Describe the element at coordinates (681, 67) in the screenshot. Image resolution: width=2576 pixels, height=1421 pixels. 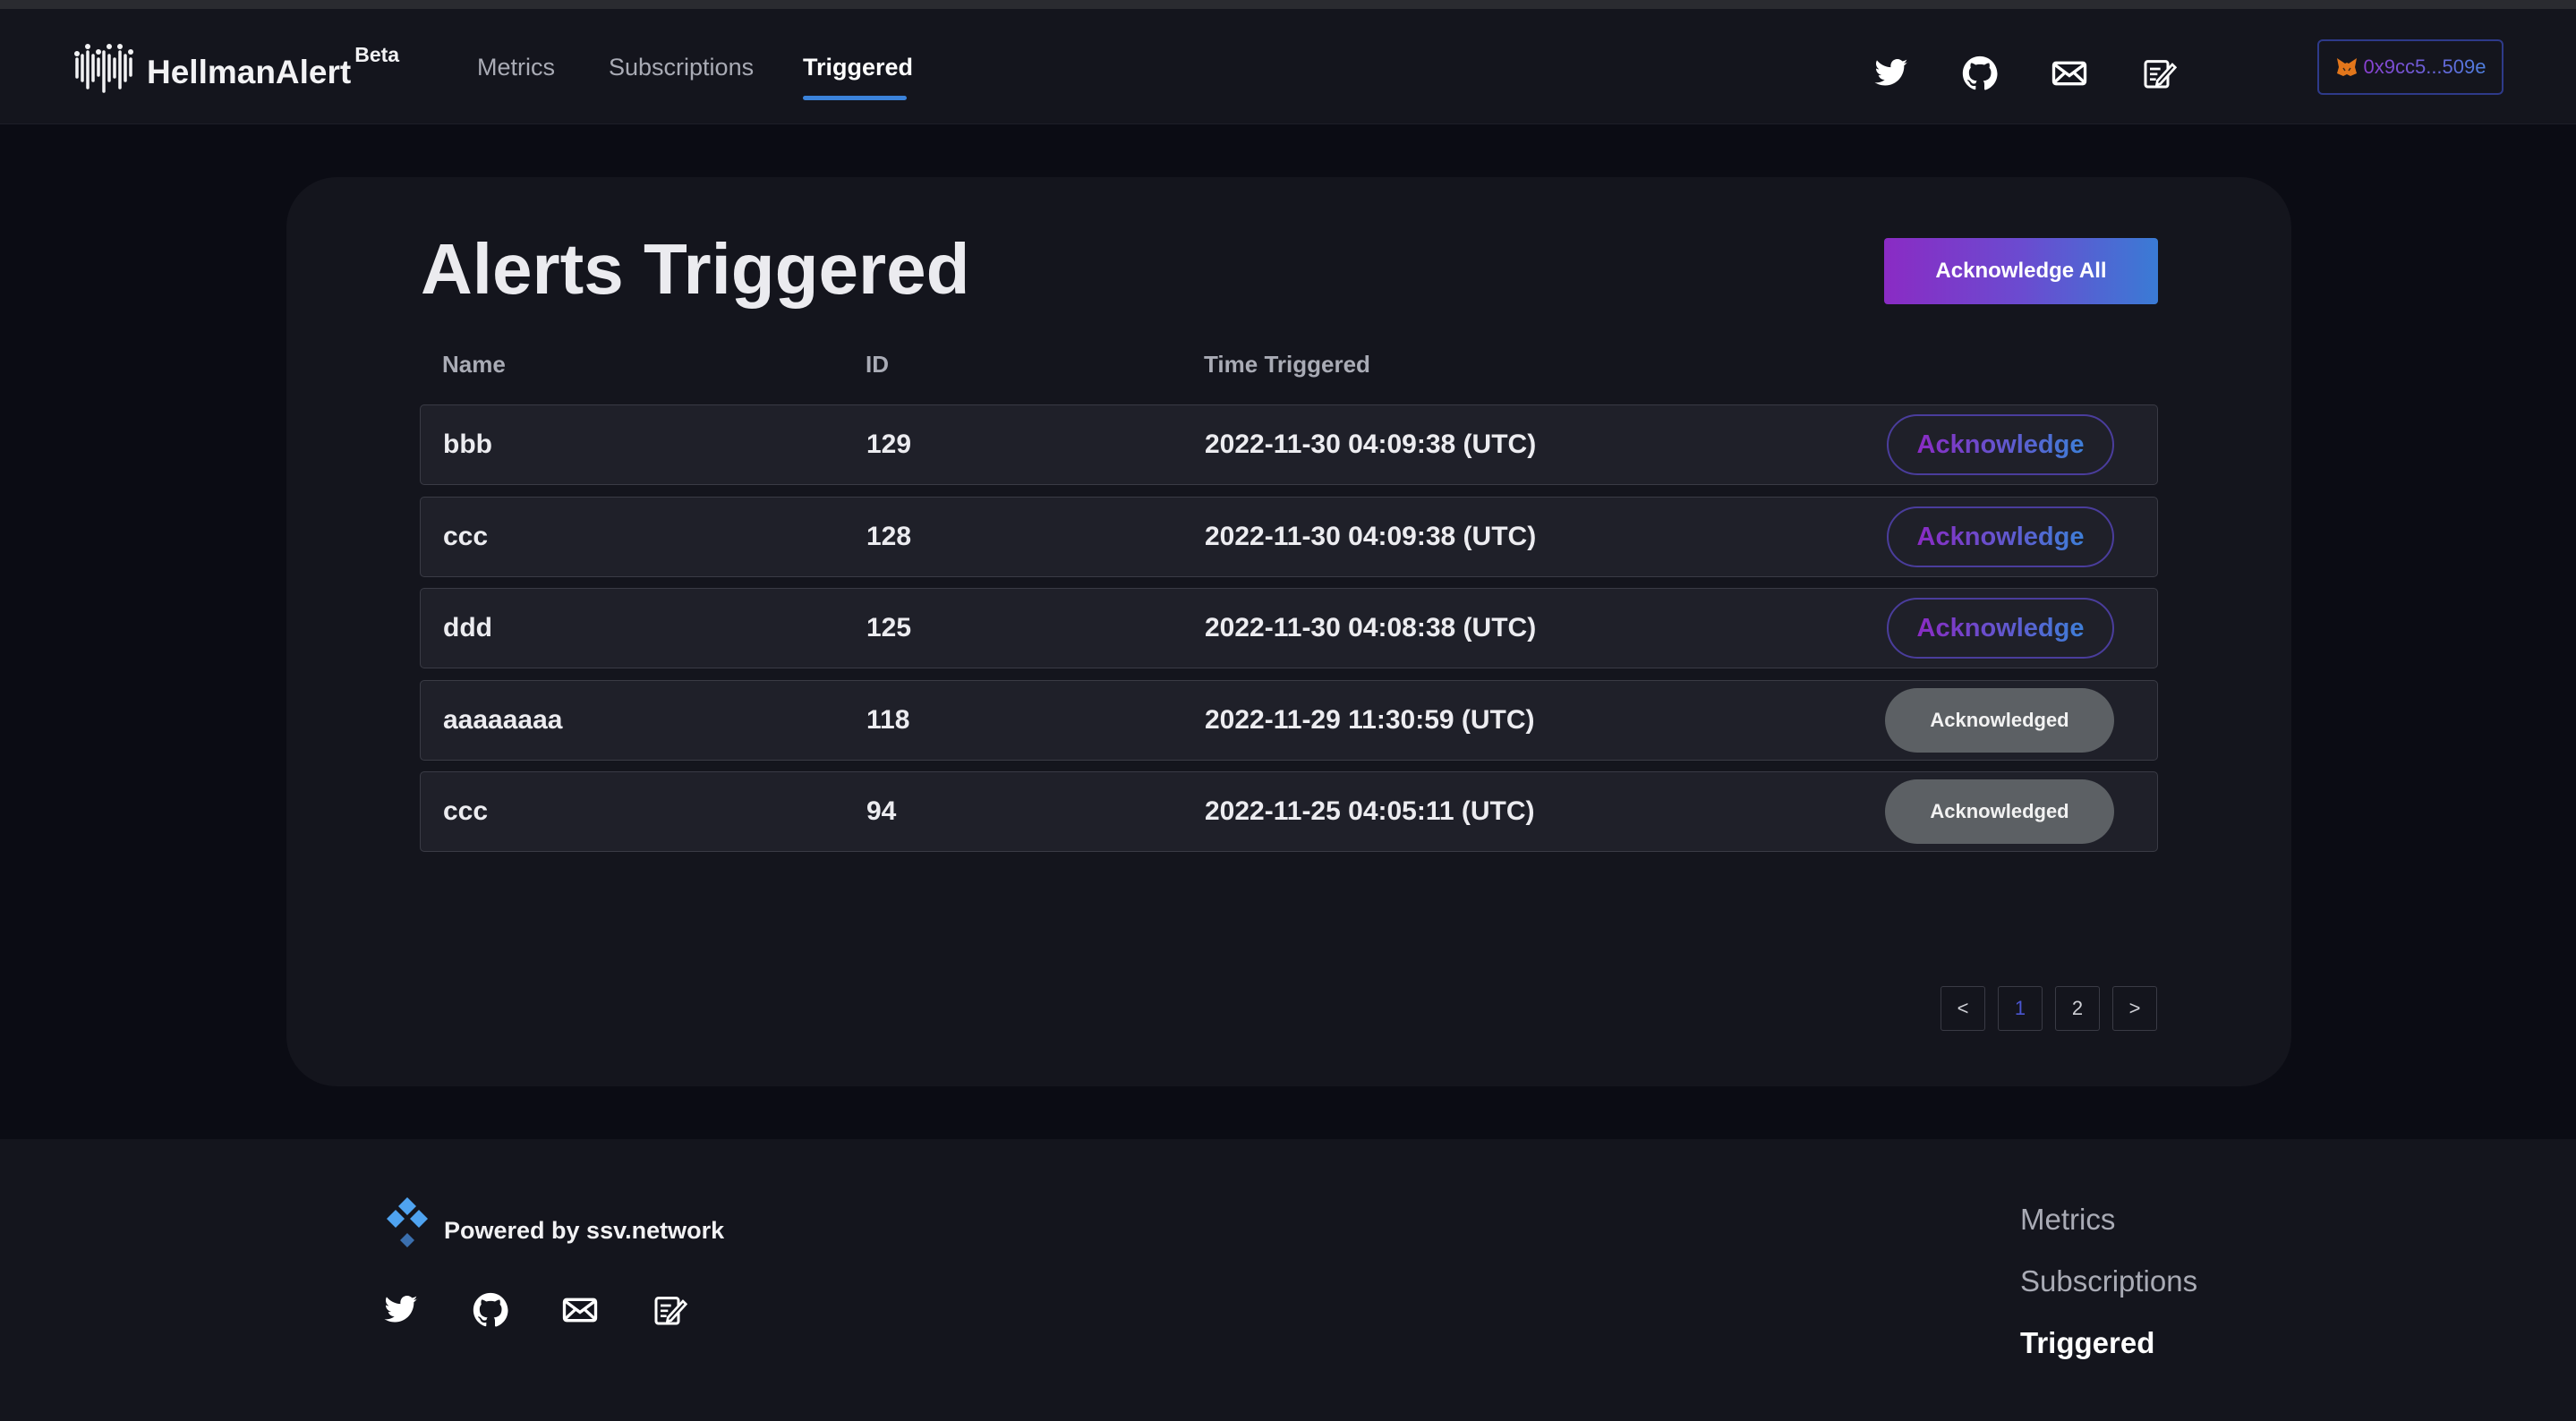
I see `nav-subscriptions: Subscriptions` at that location.